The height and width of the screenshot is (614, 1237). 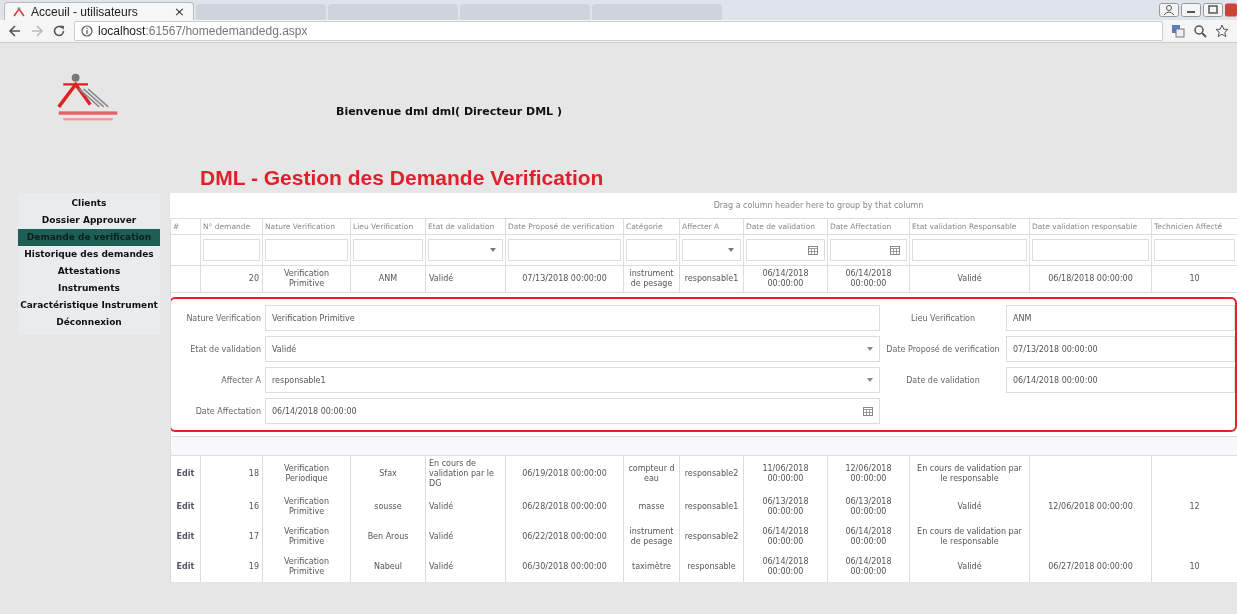 What do you see at coordinates (253, 278) in the screenshot?
I see `table-cell: 20` at bounding box center [253, 278].